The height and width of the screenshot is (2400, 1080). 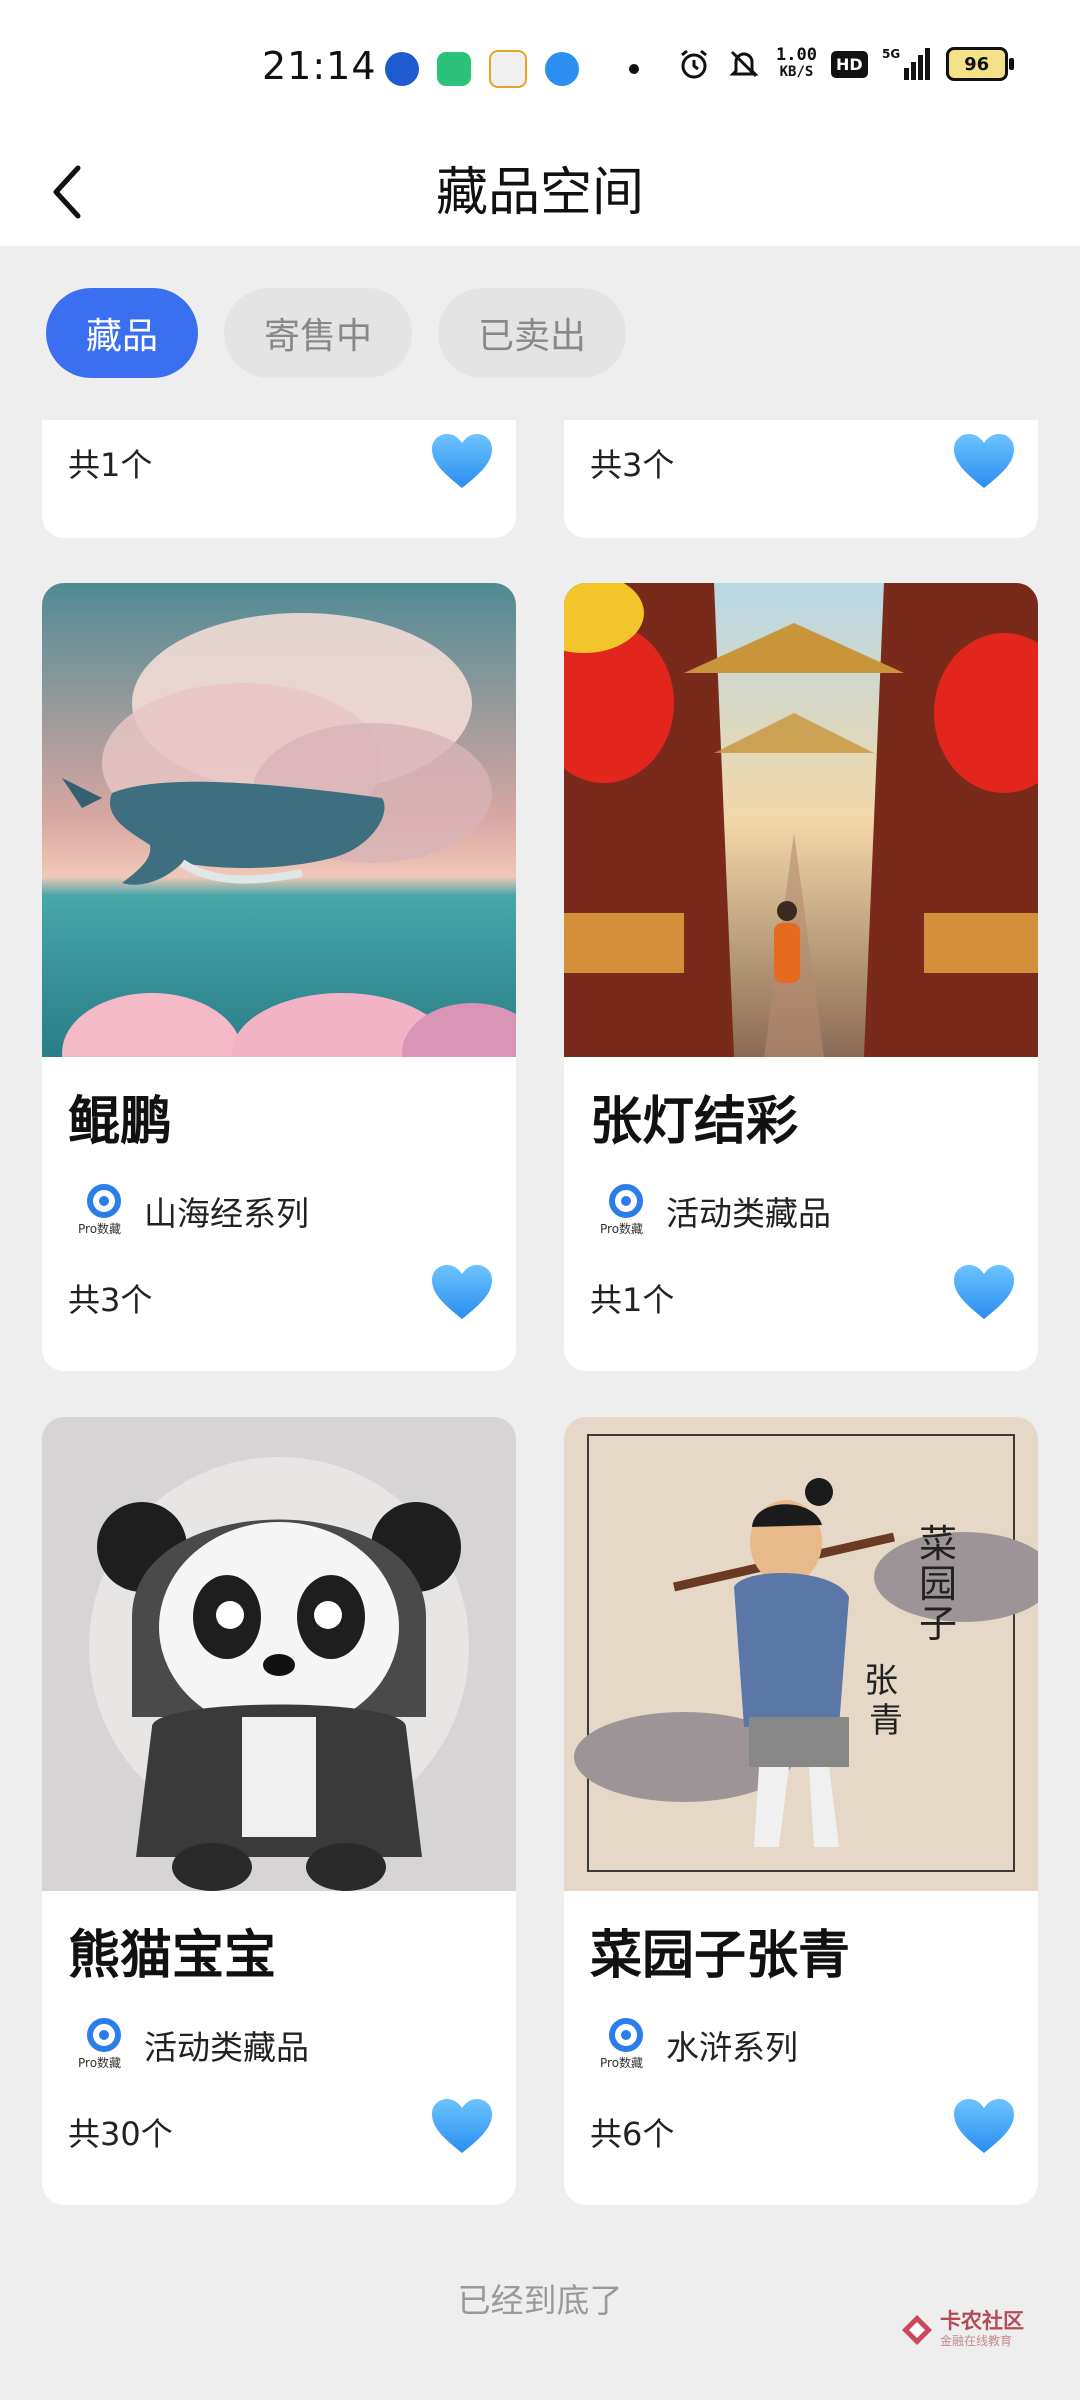 I want to click on svg-text: 5G, so click(x=891, y=54).